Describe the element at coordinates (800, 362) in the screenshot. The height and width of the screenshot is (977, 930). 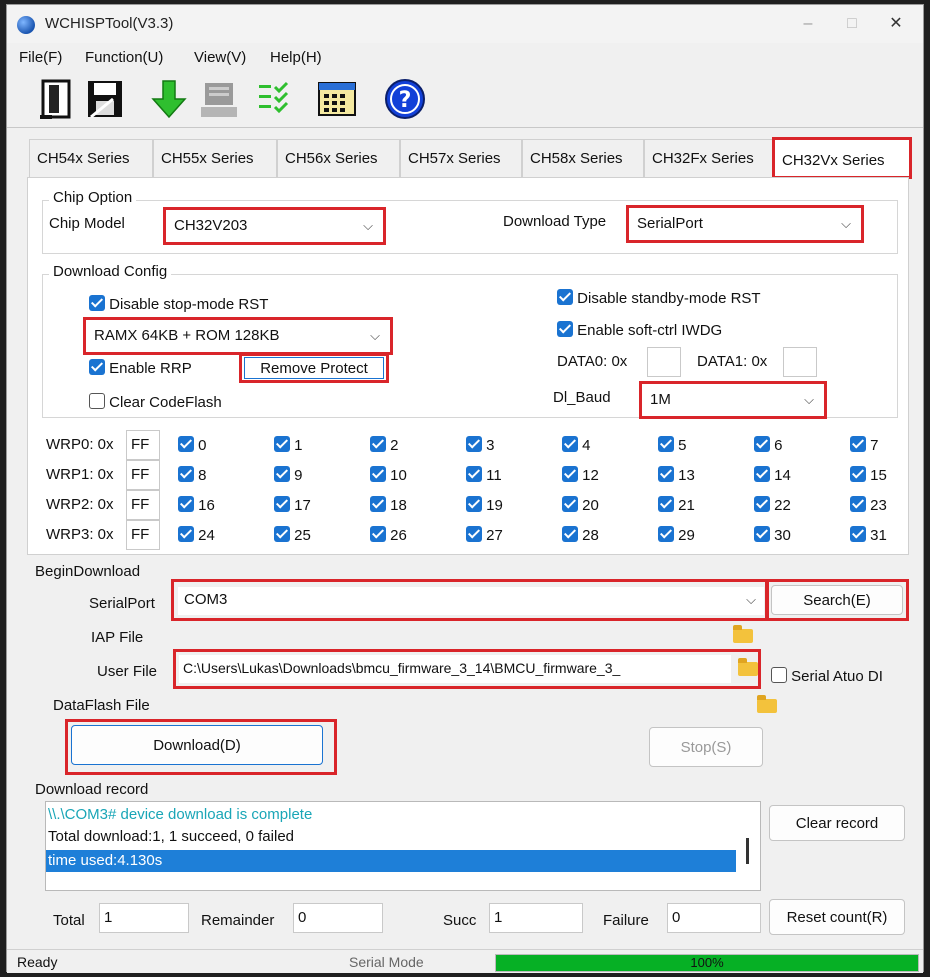
I see `data1-input` at that location.